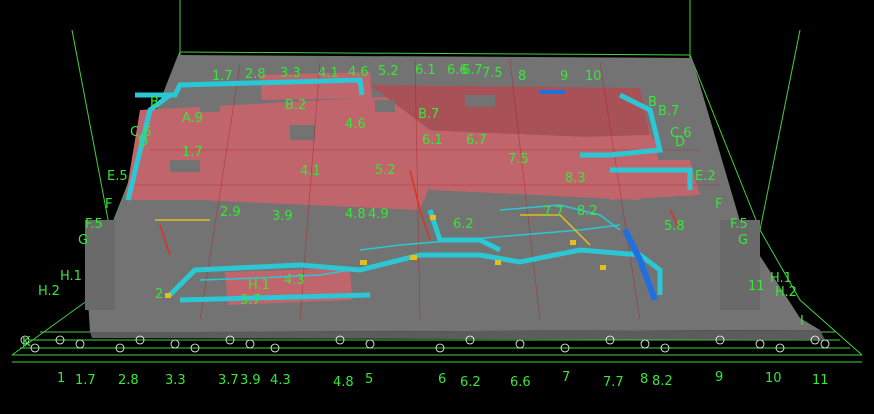 The width and height of the screenshot is (874, 414). What do you see at coordinates (61, 378) in the screenshot?
I see `bottom-grid-label: 1` at bounding box center [61, 378].